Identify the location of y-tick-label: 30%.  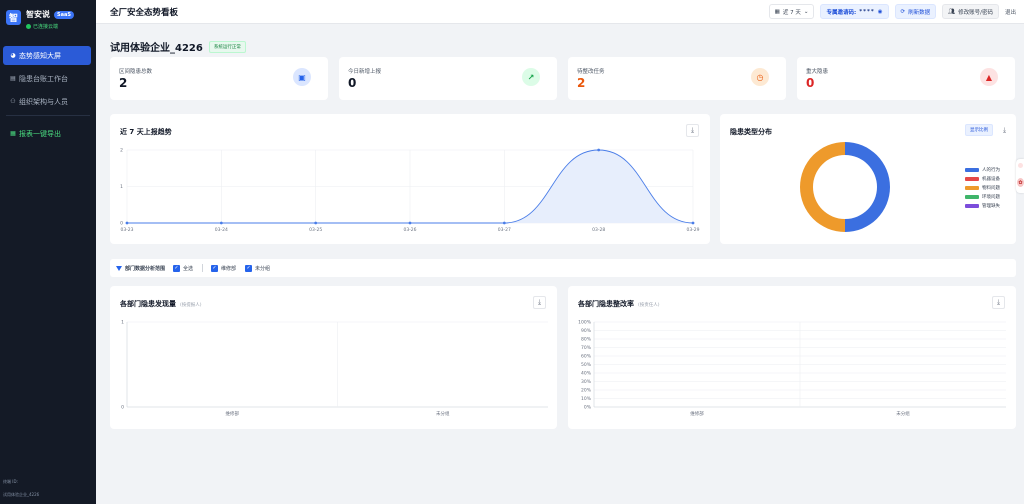
(586, 382).